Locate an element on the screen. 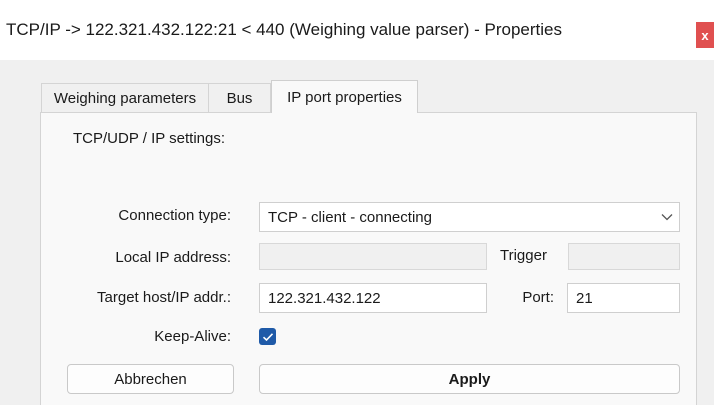 The width and height of the screenshot is (714, 405). tab-bus: Bus is located at coordinates (239, 97).